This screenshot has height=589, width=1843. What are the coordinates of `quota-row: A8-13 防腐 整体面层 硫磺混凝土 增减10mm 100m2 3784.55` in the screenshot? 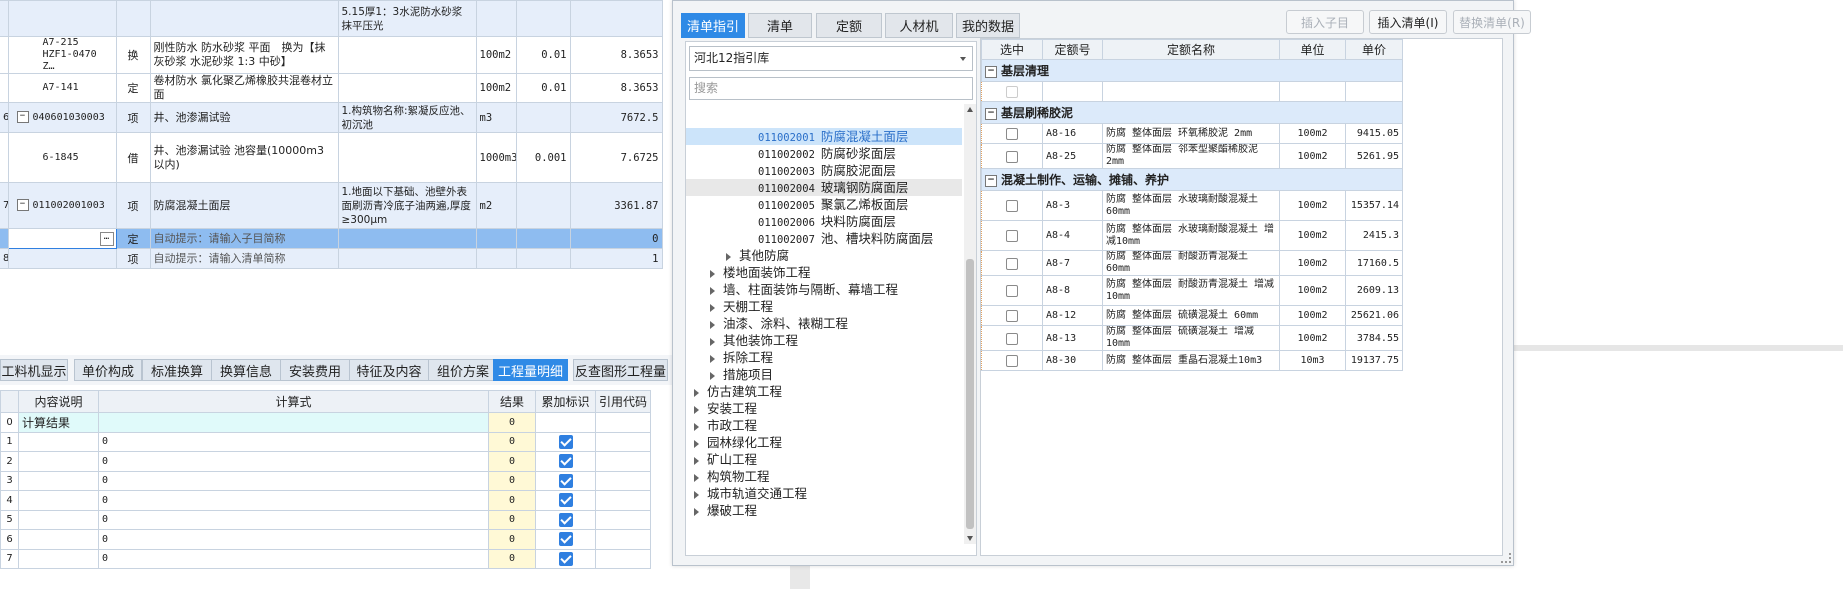 It's located at (1192, 338).